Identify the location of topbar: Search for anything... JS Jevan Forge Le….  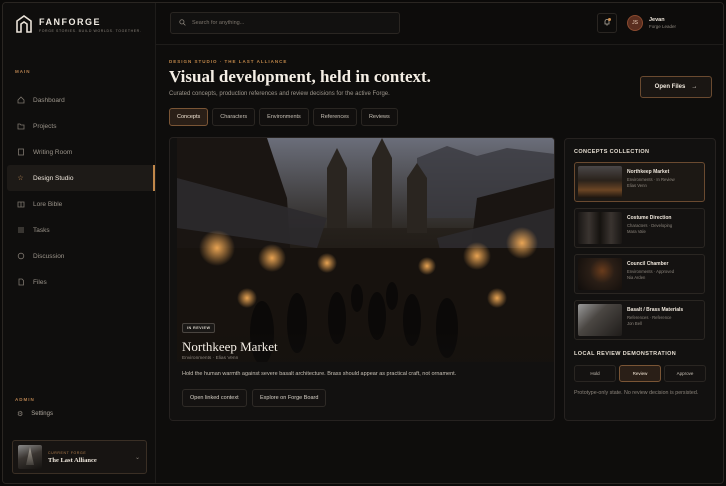
(439, 24).